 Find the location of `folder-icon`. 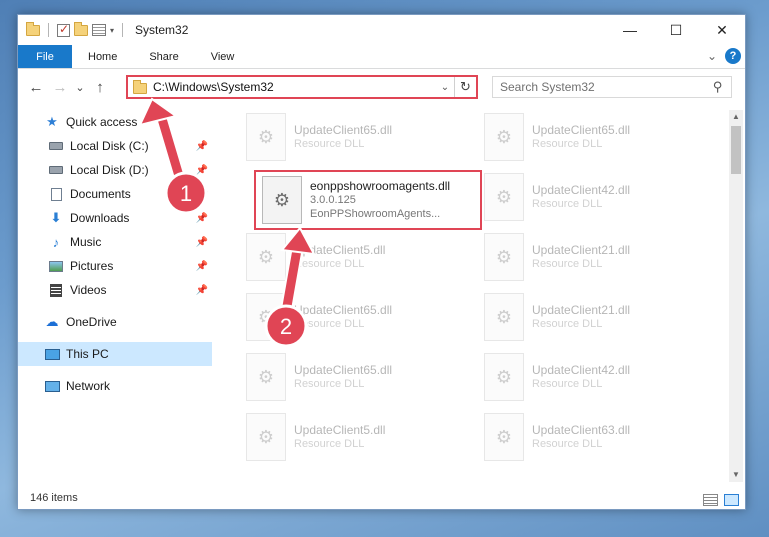

folder-icon is located at coordinates (33, 28).